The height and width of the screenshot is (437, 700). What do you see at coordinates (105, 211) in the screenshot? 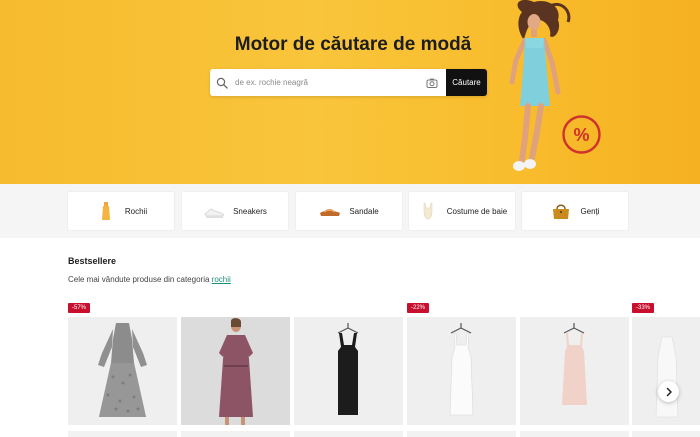
I see `dress-icon` at bounding box center [105, 211].